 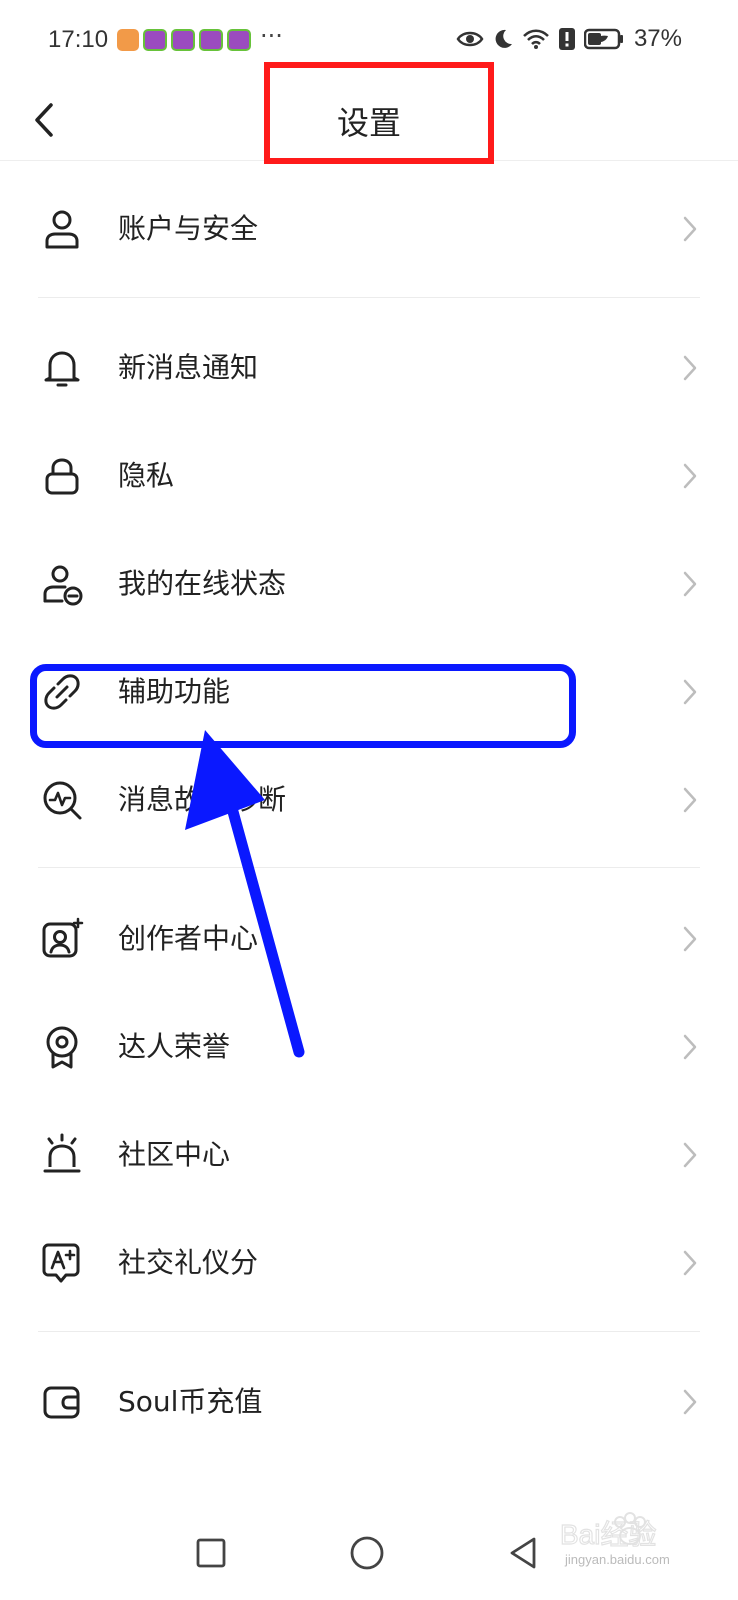 What do you see at coordinates (62, 1047) in the screenshot?
I see `badge-icon` at bounding box center [62, 1047].